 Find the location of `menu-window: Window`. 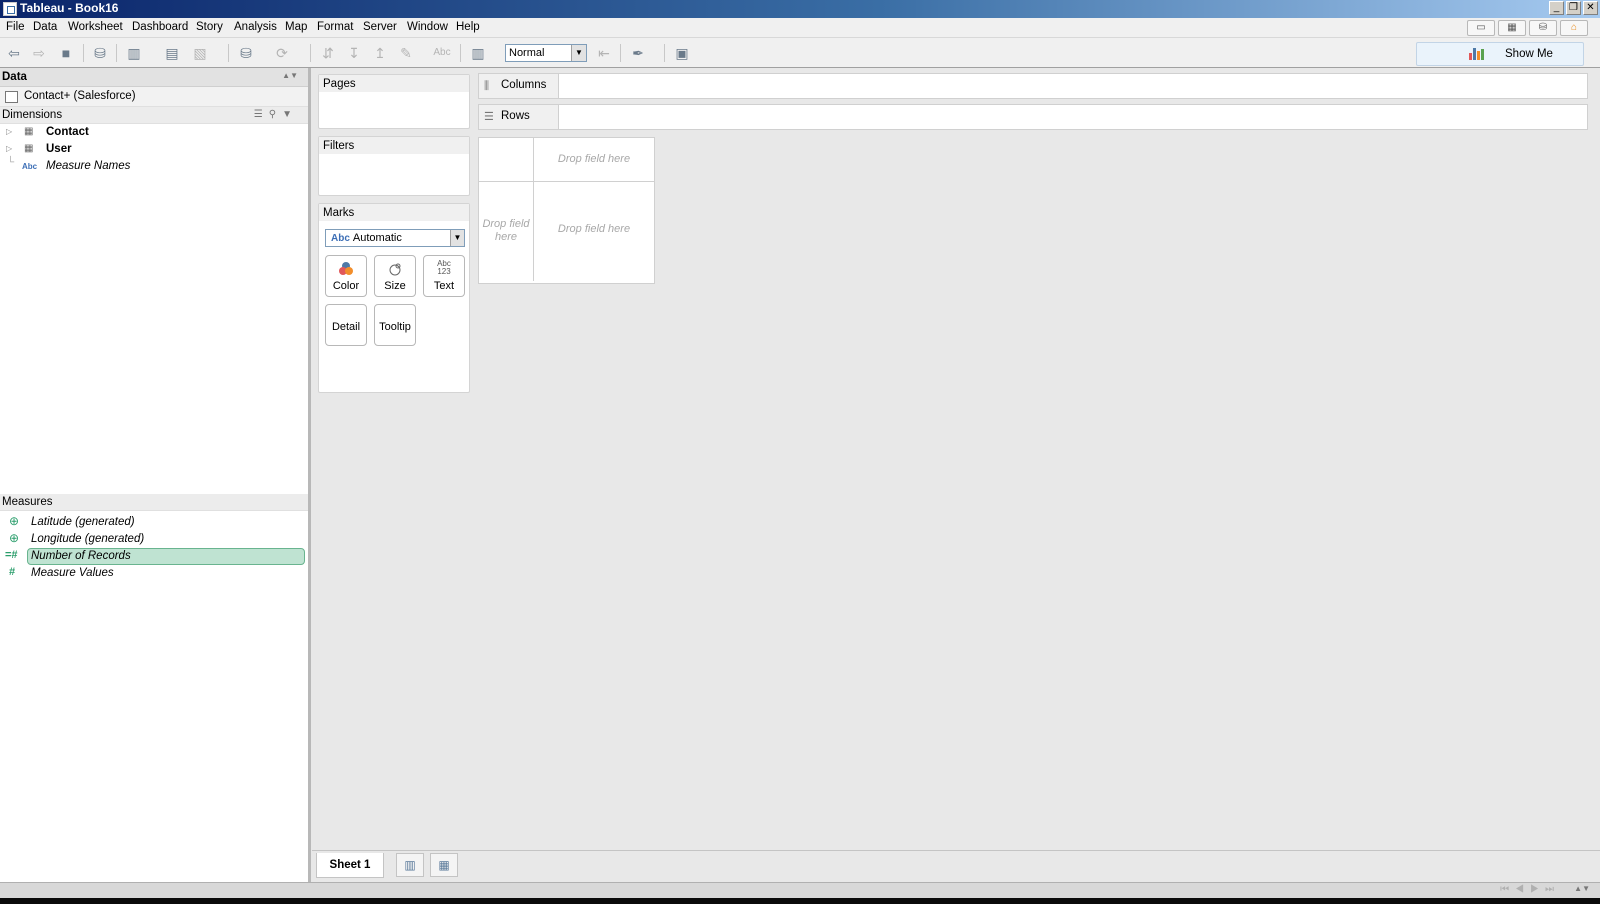

menu-window: Window is located at coordinates (427, 27).